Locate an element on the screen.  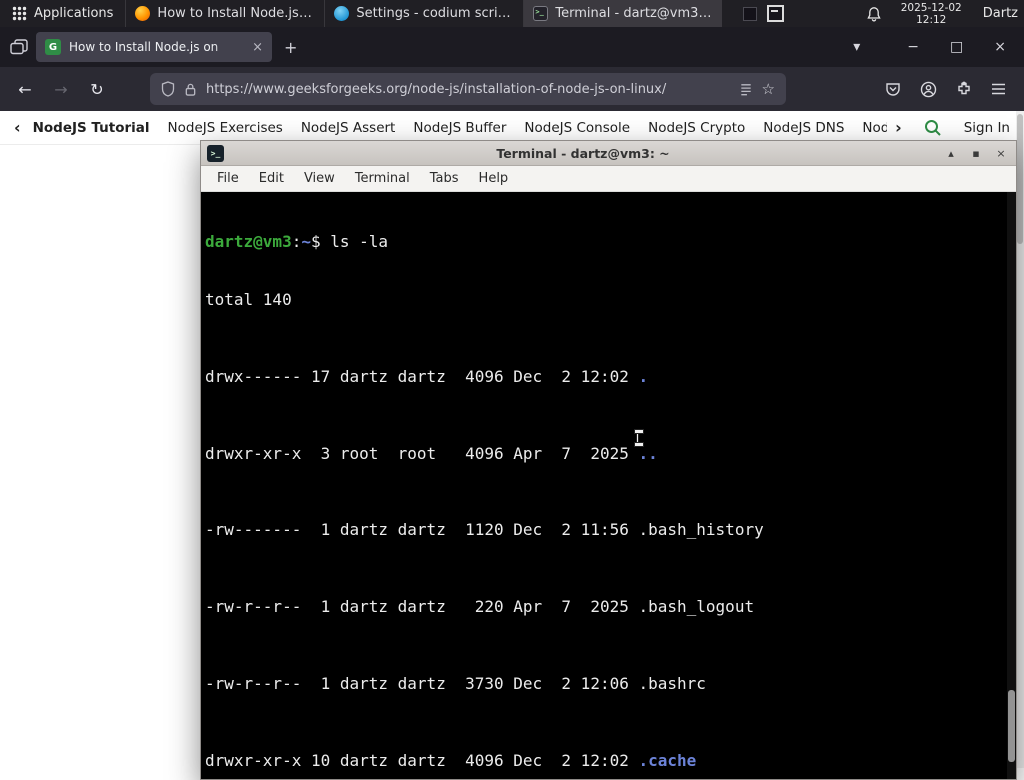
taskbar-window-button: Terminal - dartz@vm3: ~ is located at coordinates (623, 13).